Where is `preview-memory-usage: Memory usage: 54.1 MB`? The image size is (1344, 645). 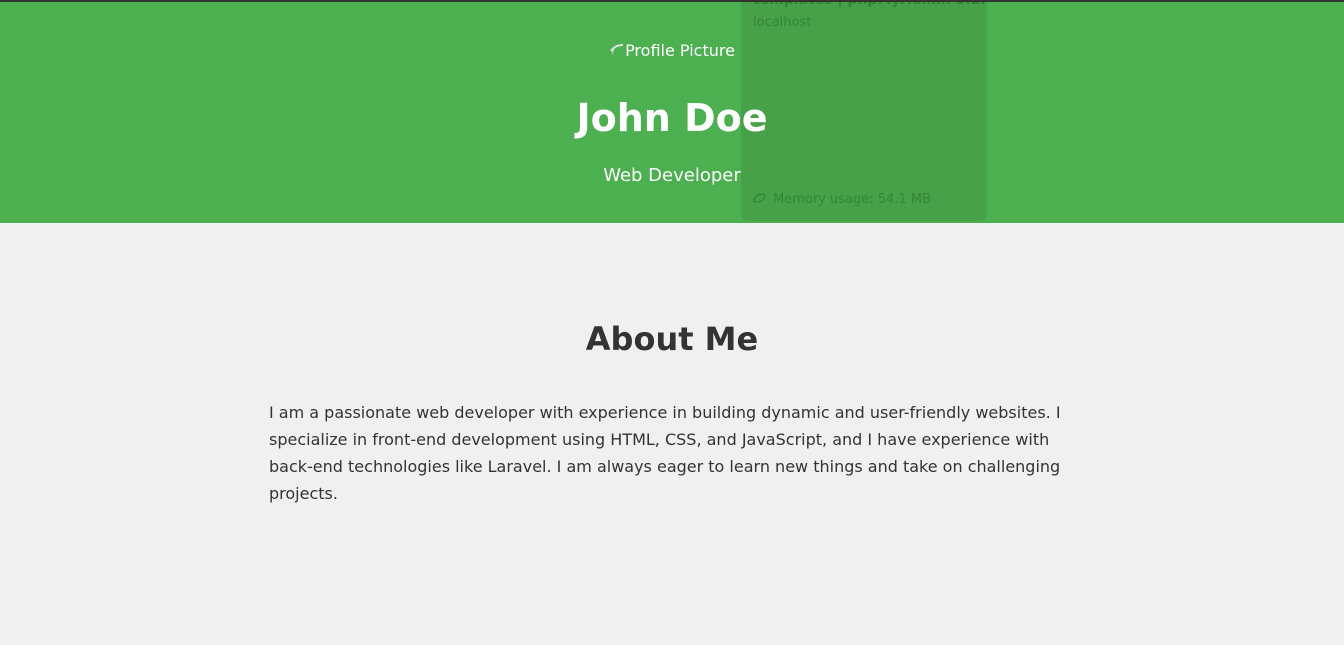
preview-memory-usage: Memory usage: 54.1 MB is located at coordinates (842, 199).